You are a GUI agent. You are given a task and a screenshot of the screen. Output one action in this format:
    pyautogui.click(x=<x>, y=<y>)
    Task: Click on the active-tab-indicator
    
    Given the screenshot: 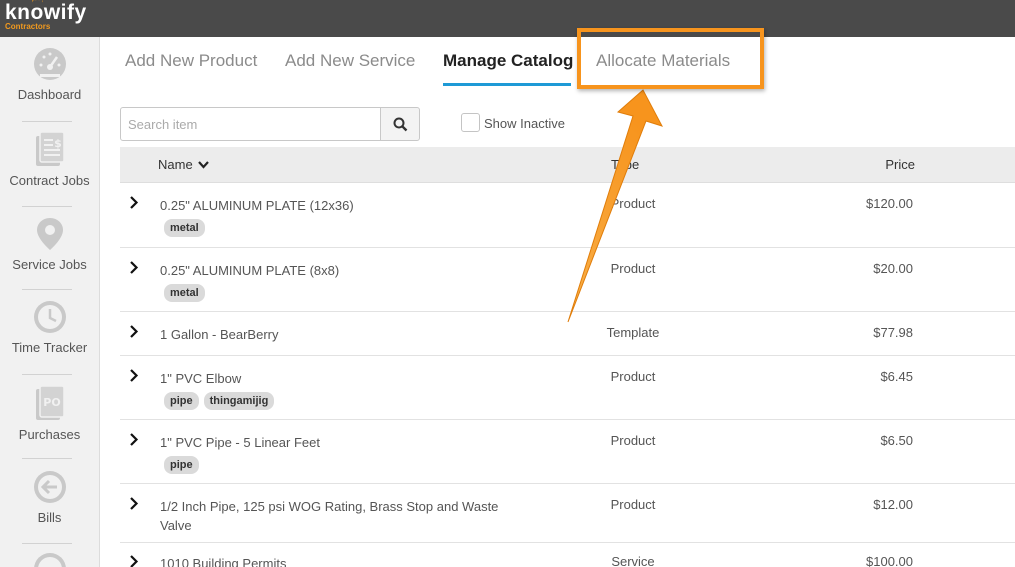 What is the action you would take?
    pyautogui.click(x=507, y=84)
    